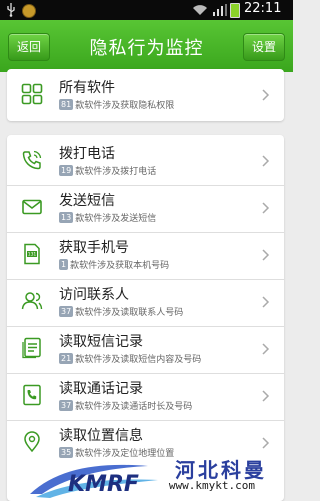  Describe the element at coordinates (87, 88) in the screenshot. I see `list-item-title: 所有软件` at that location.